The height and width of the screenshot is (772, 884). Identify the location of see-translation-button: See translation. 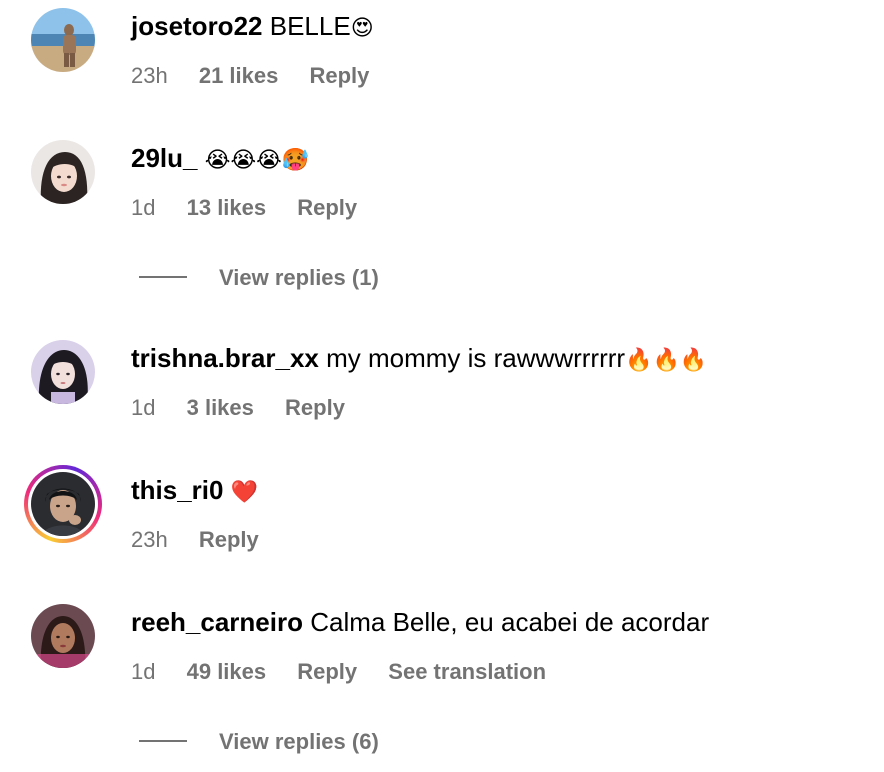
(467, 671).